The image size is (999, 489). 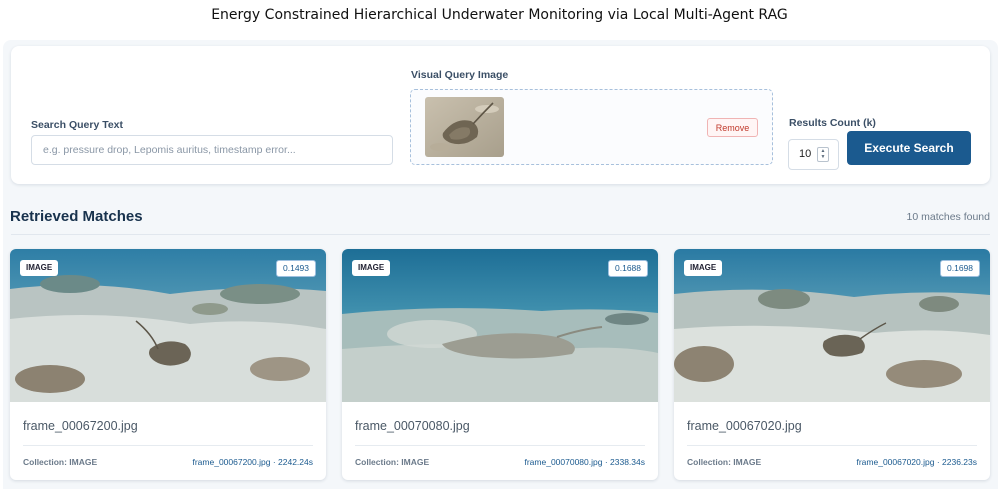 I want to click on result-meta: frame_00067020.jpg · 2236.23s, so click(x=916, y=462).